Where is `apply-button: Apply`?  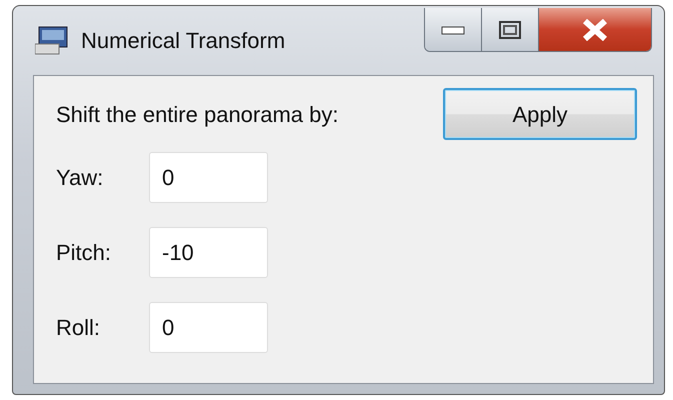
apply-button: Apply is located at coordinates (540, 114).